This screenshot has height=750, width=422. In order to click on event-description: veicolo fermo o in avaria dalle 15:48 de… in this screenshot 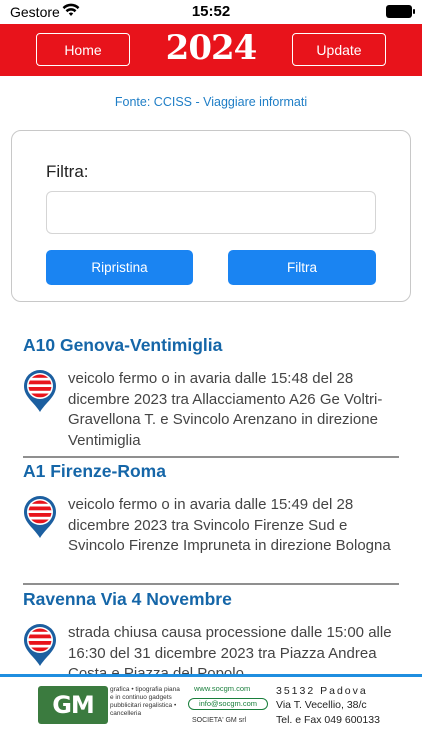, I will do `click(225, 409)`.